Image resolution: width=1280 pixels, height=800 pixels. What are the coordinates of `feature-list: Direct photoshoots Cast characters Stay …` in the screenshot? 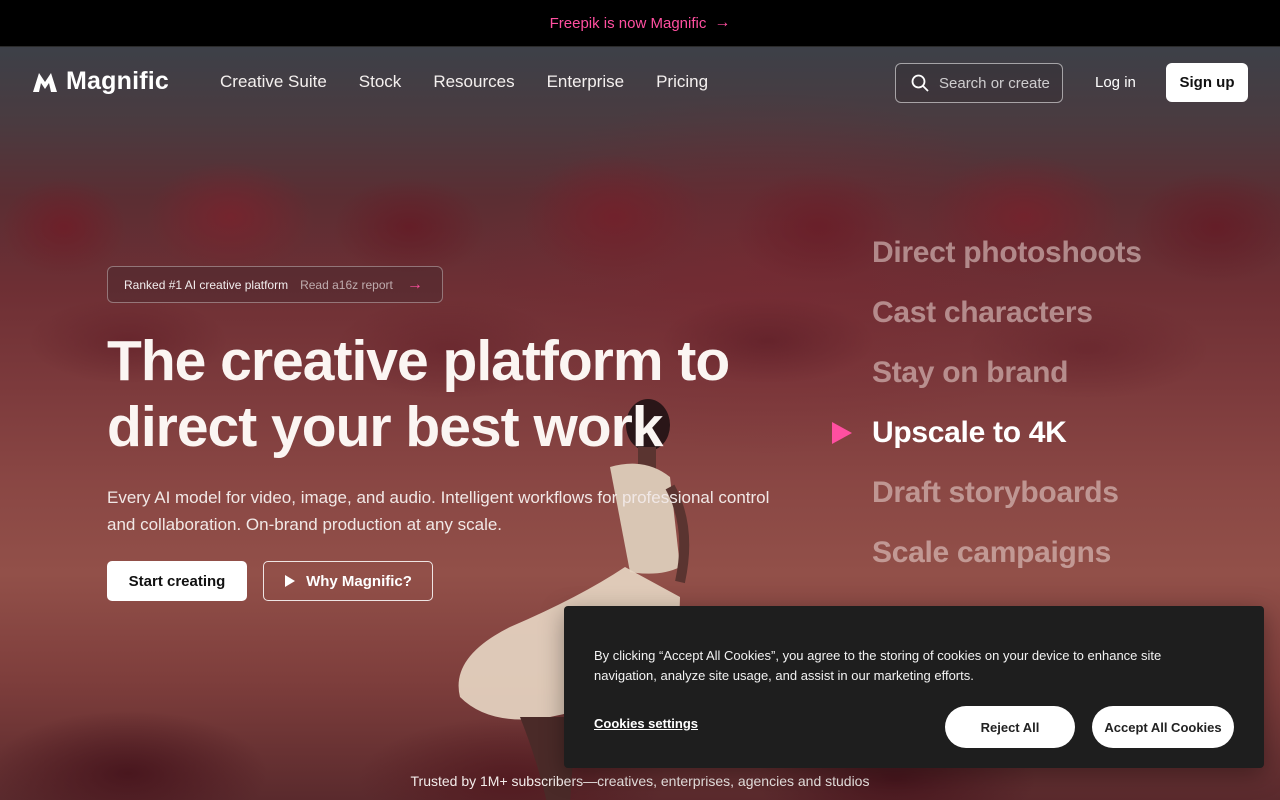 It's located at (1042, 410).